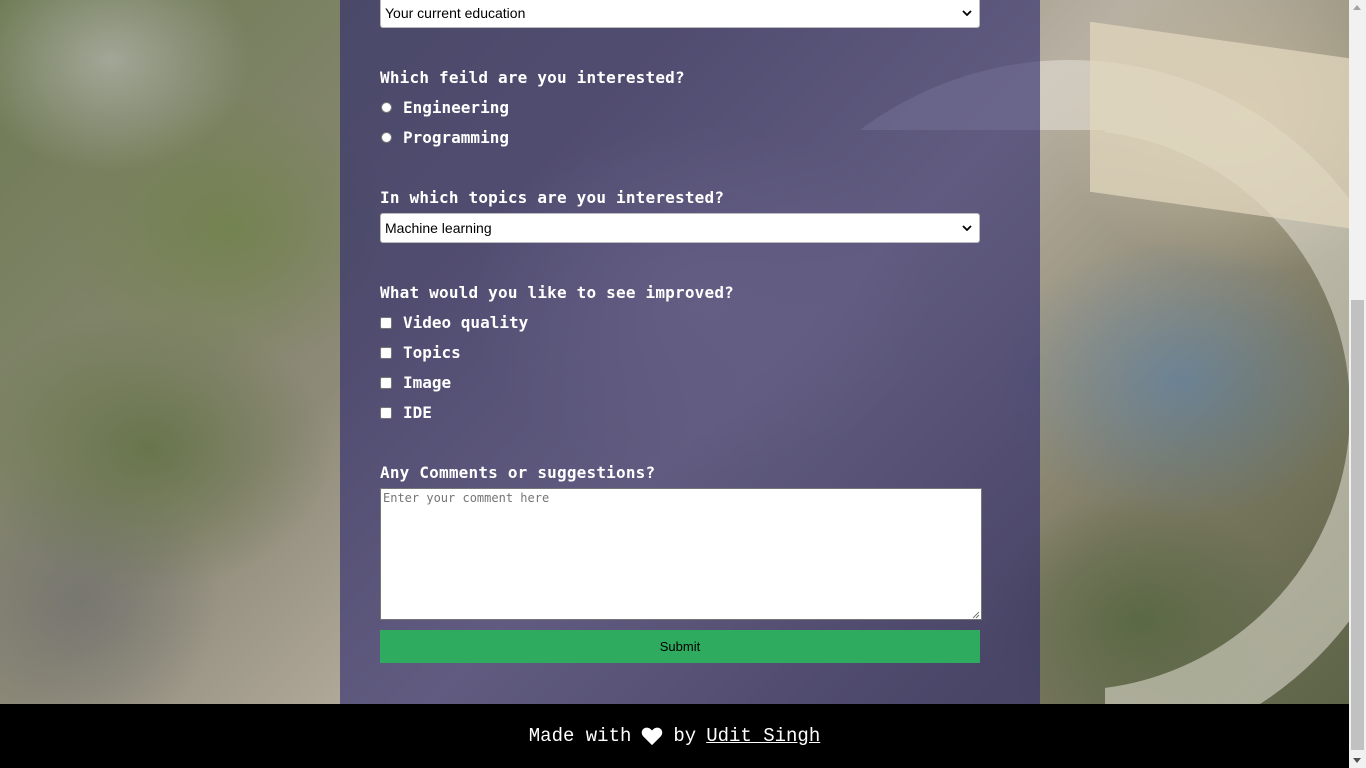 The height and width of the screenshot is (768, 1366). What do you see at coordinates (466, 498) in the screenshot?
I see `comments-placeholder: Enter your comment here` at bounding box center [466, 498].